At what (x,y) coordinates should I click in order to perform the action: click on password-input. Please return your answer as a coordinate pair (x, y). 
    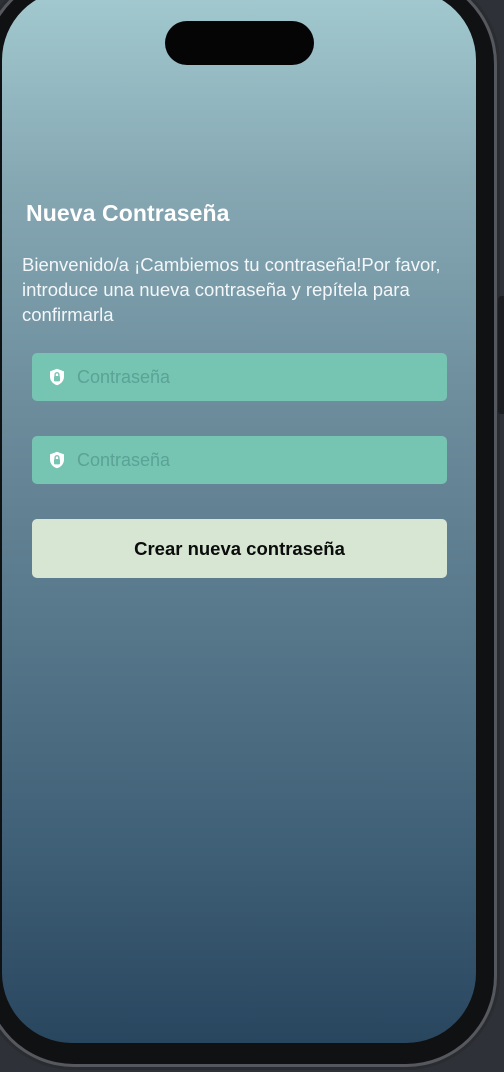
    Looking at the image, I should click on (262, 377).